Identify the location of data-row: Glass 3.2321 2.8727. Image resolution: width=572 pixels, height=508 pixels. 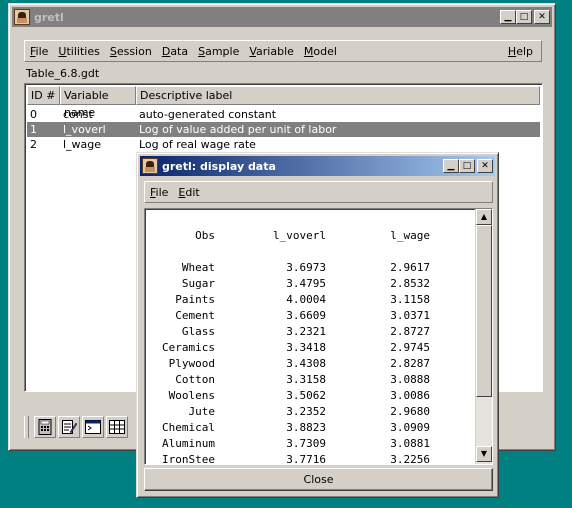
(310, 332).